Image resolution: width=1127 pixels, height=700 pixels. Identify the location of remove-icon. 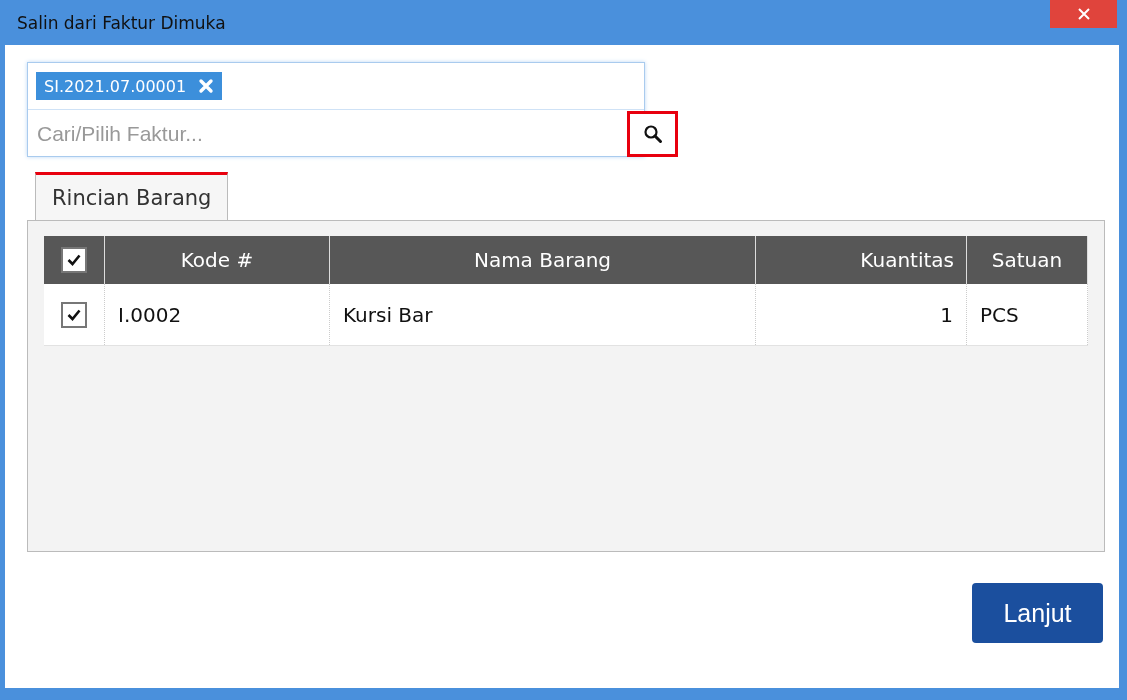
(206, 86).